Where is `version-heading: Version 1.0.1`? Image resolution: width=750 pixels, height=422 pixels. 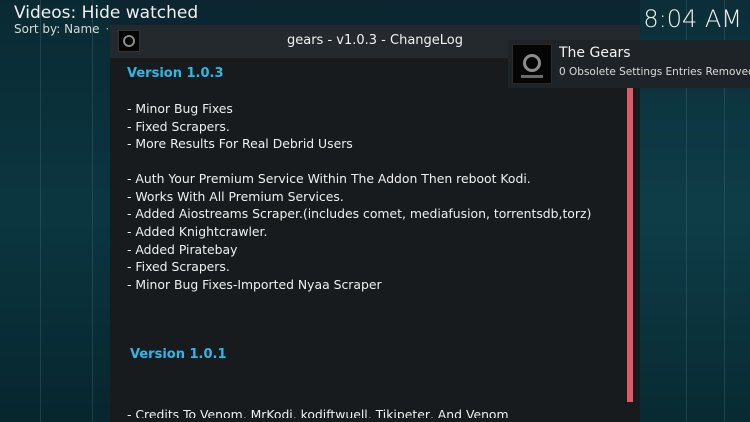
version-heading: Version 1.0.1 is located at coordinates (178, 354).